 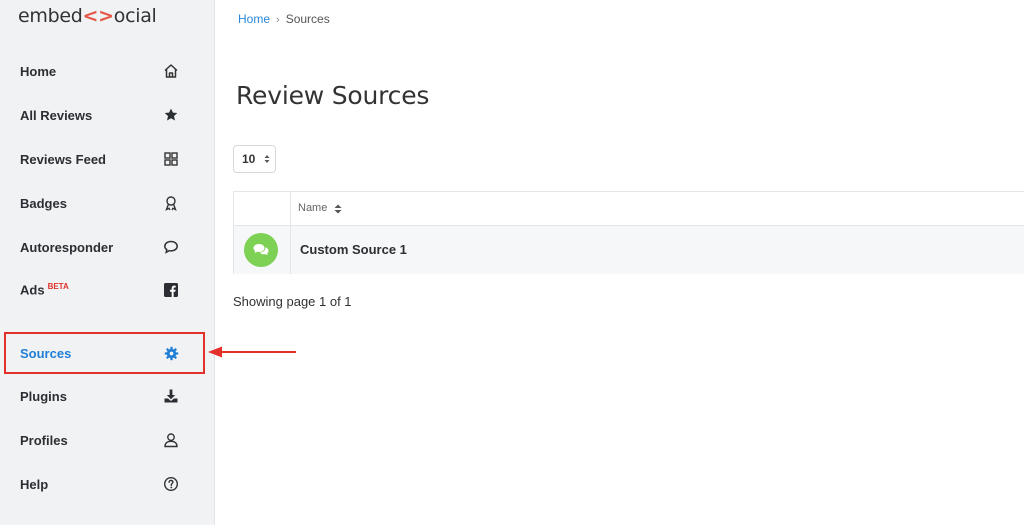 I want to click on sources-table: Name Custom Source 1, so click(x=628, y=232).